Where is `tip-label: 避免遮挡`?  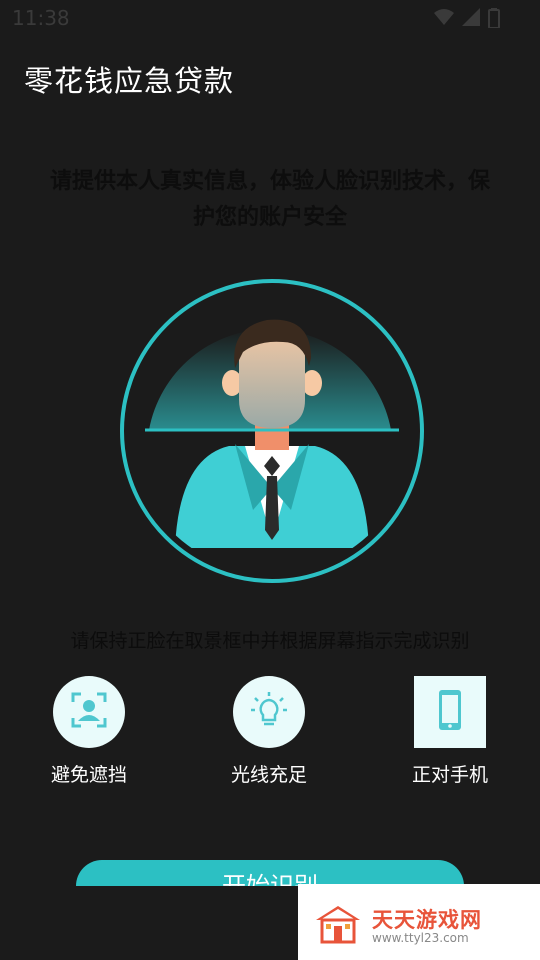
tip-label: 避免遮挡 is located at coordinates (88, 775).